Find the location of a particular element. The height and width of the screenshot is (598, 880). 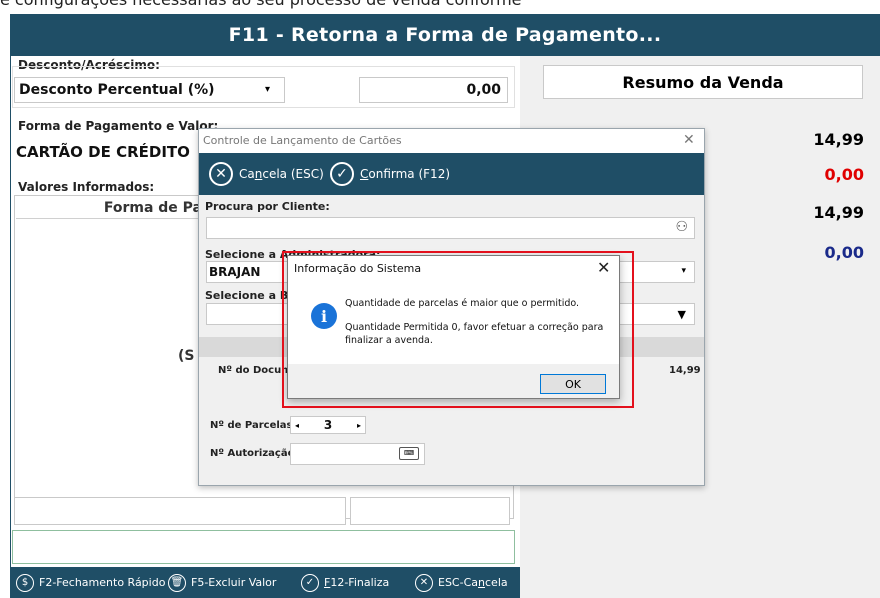

cliente-search-input: ⚇ is located at coordinates (450, 228).